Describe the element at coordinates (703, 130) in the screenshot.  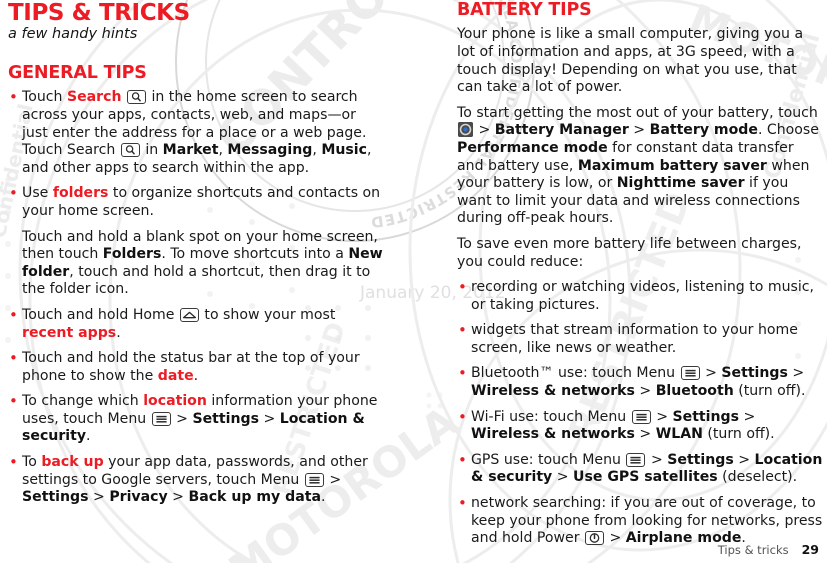
I see `emphasis-bold: Battery mode` at that location.